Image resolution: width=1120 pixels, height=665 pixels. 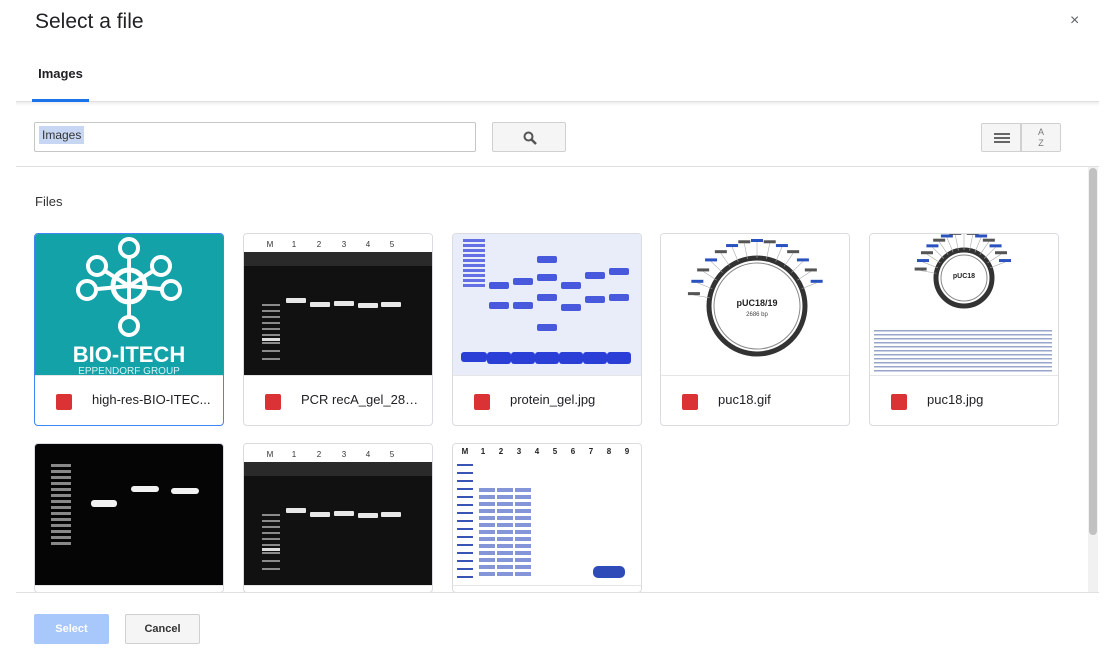 I want to click on tab-images: Images, so click(x=60, y=82).